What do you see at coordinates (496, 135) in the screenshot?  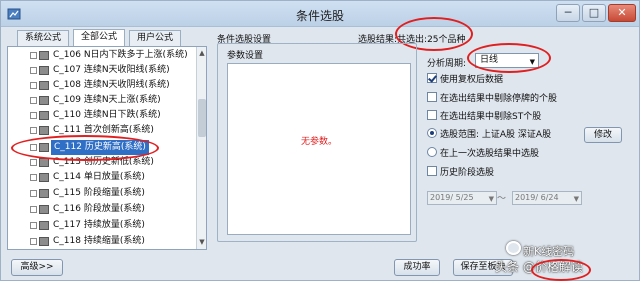 I see `range-label: 选股范围: 上证A股 深证A股` at bounding box center [496, 135].